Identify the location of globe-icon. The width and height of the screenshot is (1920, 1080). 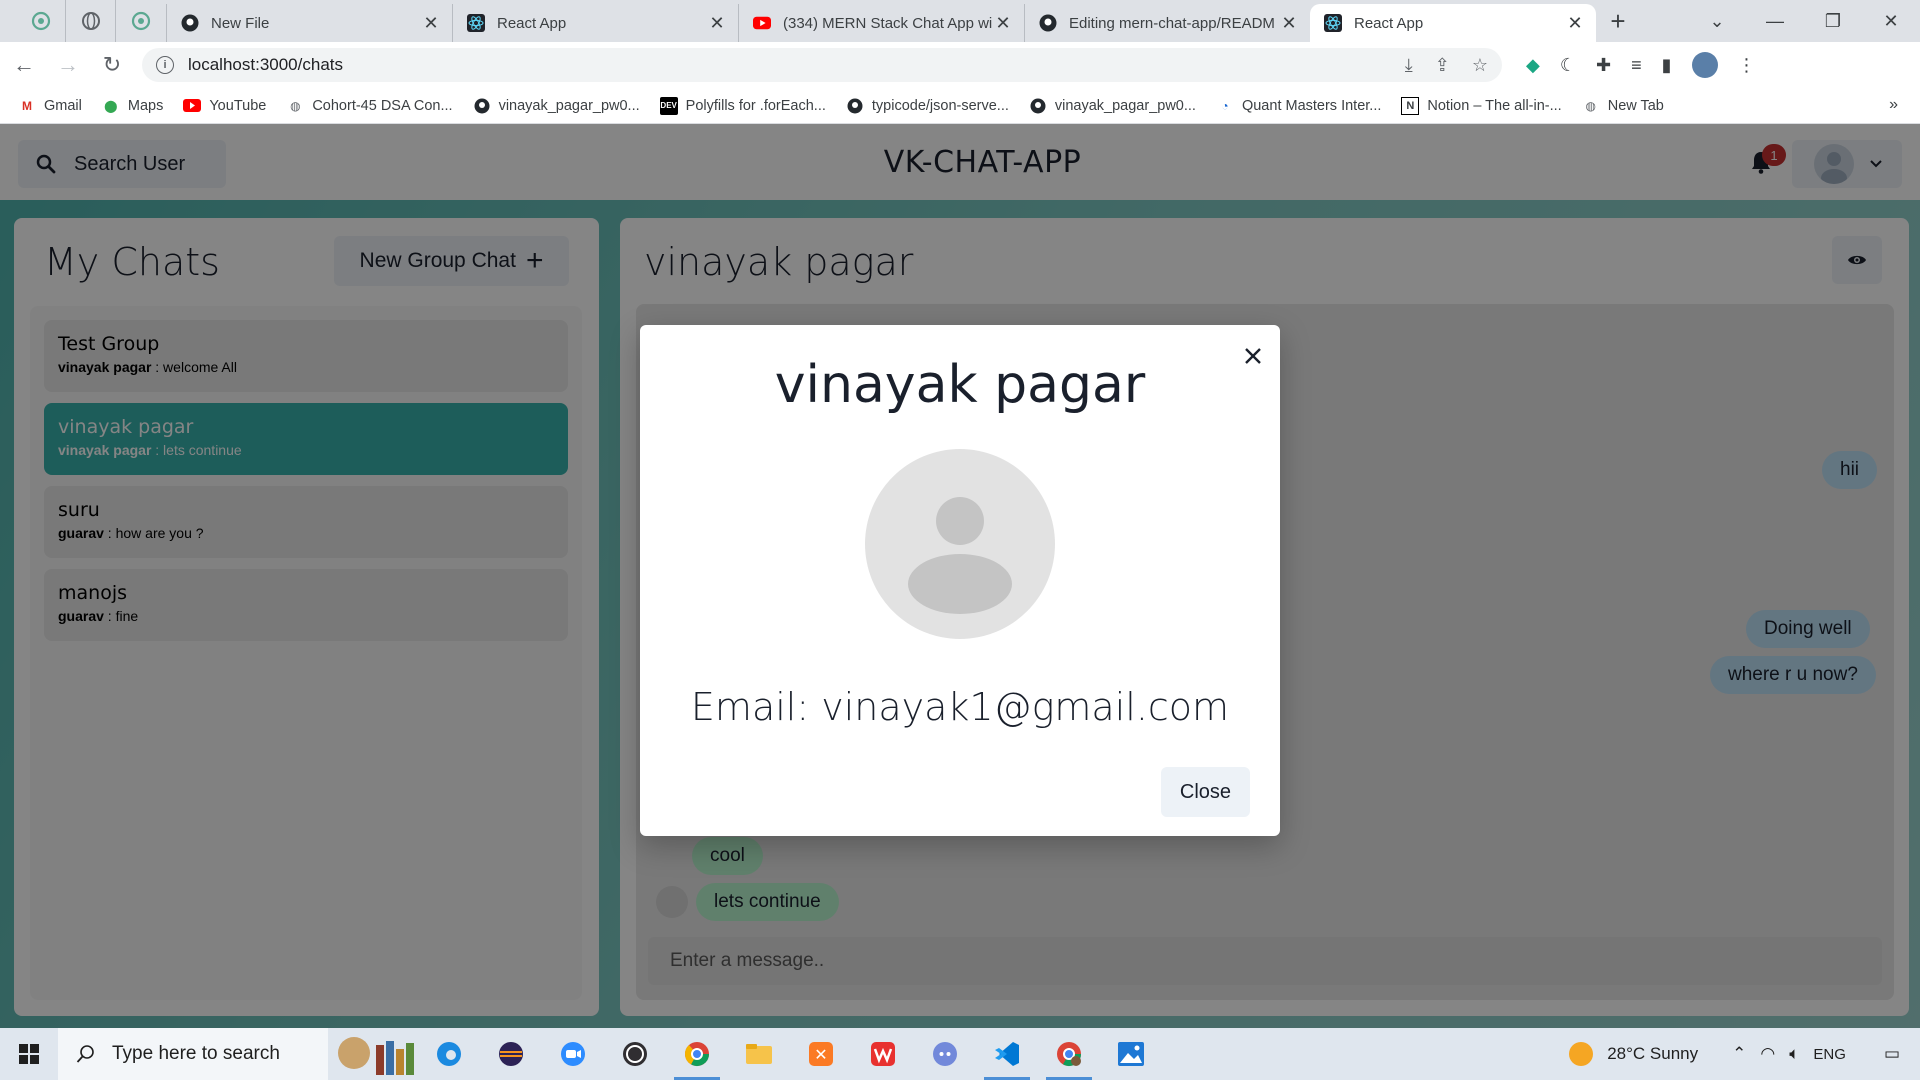
(90, 21).